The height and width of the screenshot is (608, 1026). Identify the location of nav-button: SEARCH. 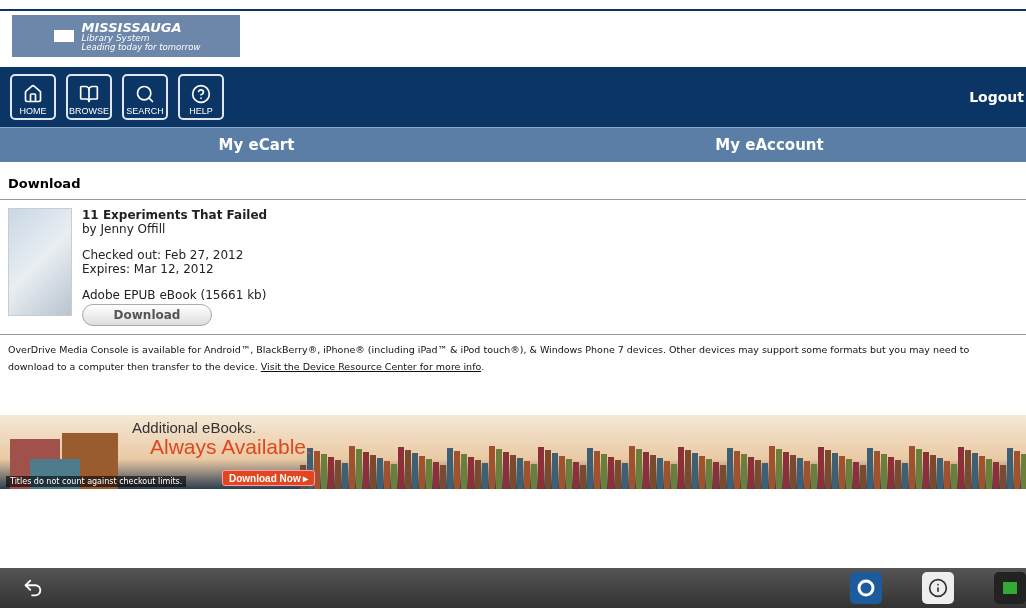
(145, 97).